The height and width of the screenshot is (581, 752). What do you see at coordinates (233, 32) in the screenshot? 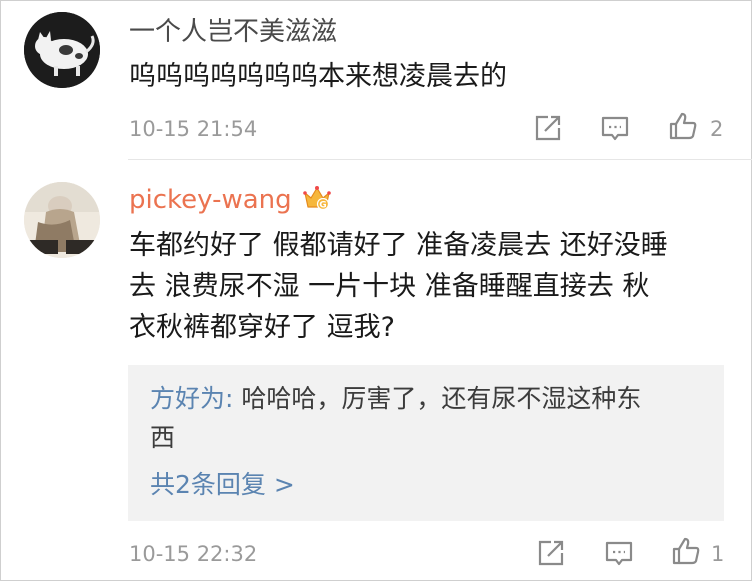
I see `comment-username: 一个人岂不美滋滋` at bounding box center [233, 32].